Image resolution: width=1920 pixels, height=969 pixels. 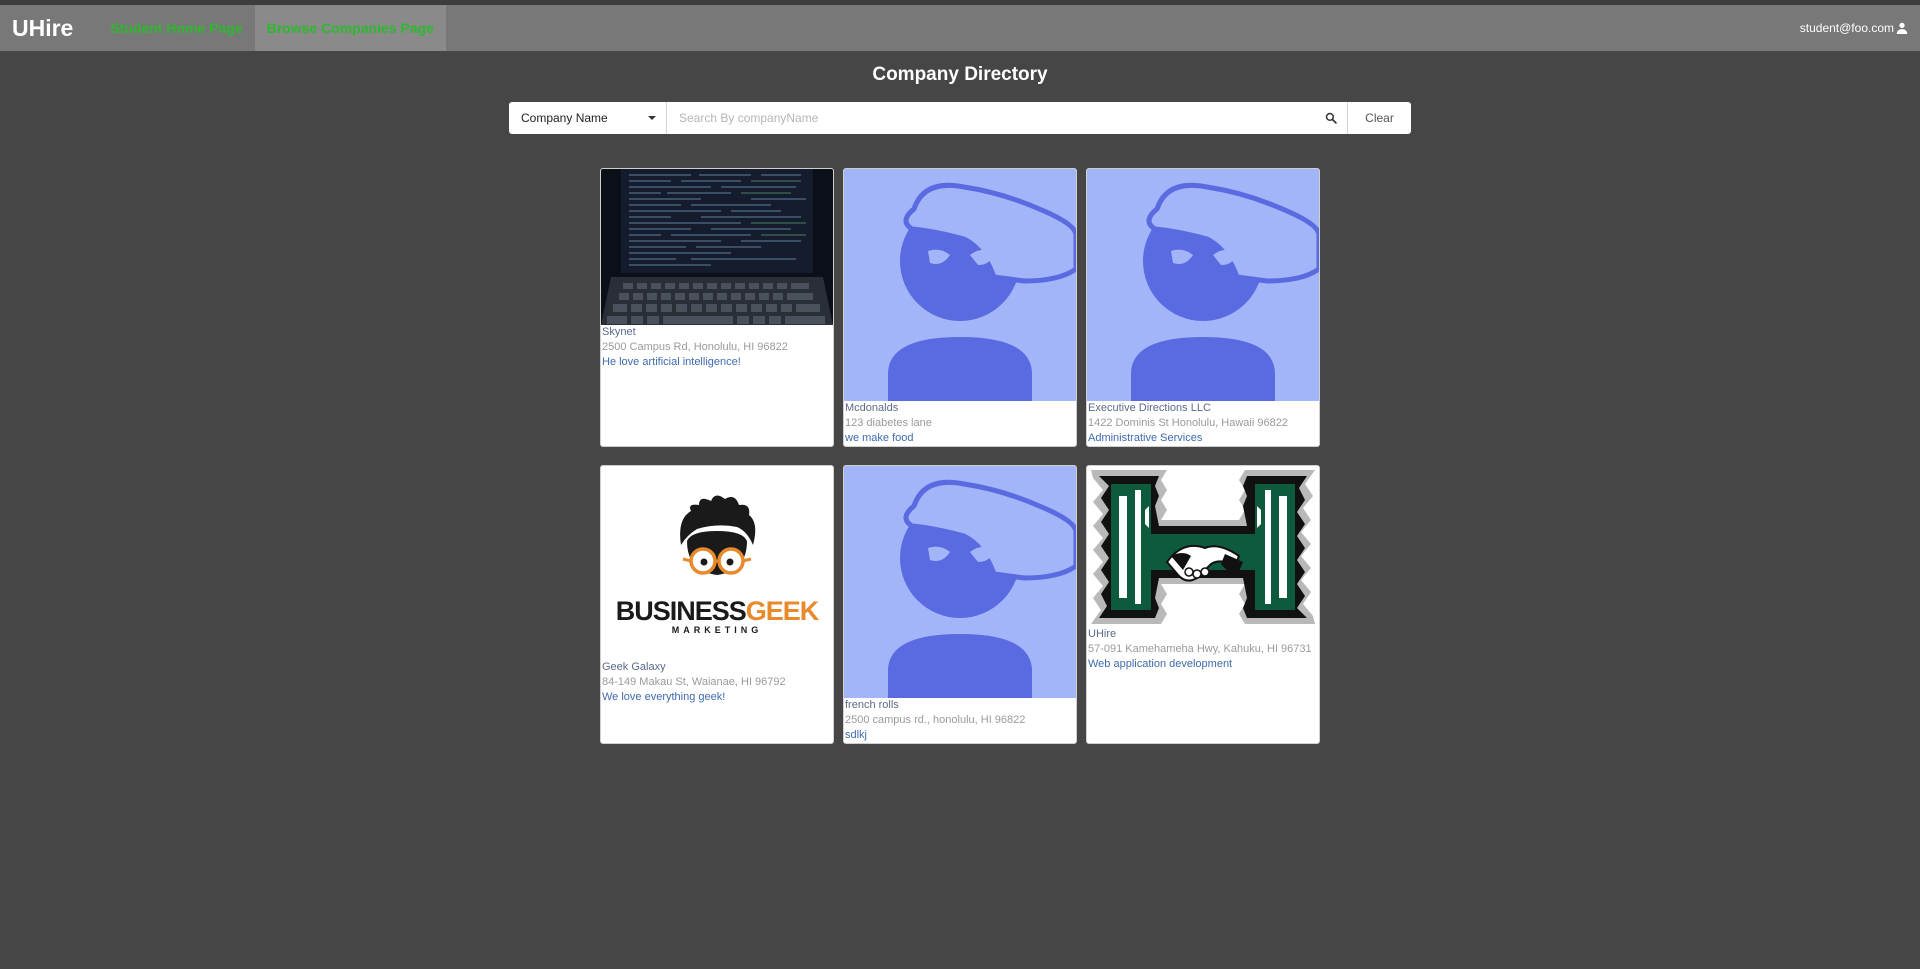 What do you see at coordinates (664, 697) in the screenshot?
I see `company-description: We love everything geek!` at bounding box center [664, 697].